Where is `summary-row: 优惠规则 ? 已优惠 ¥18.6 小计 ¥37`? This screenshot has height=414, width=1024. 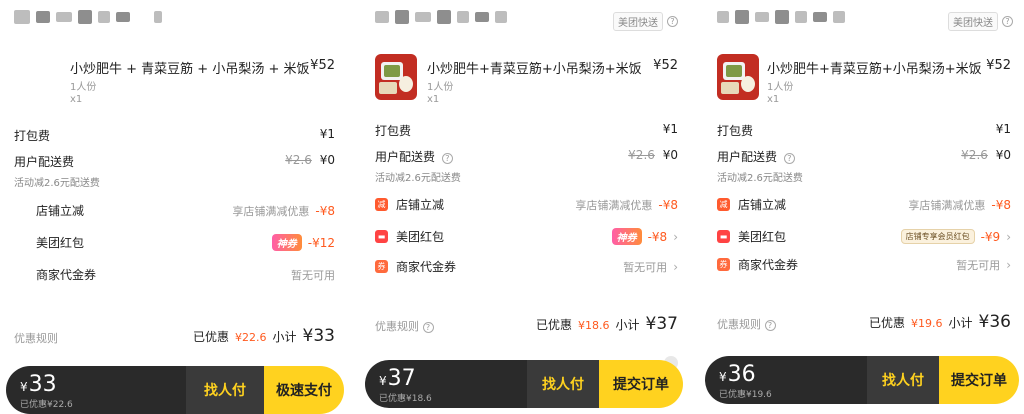
summary-row: 优惠规则 ? 已优惠 ¥18.6 小计 ¥37 is located at coordinates (526, 324).